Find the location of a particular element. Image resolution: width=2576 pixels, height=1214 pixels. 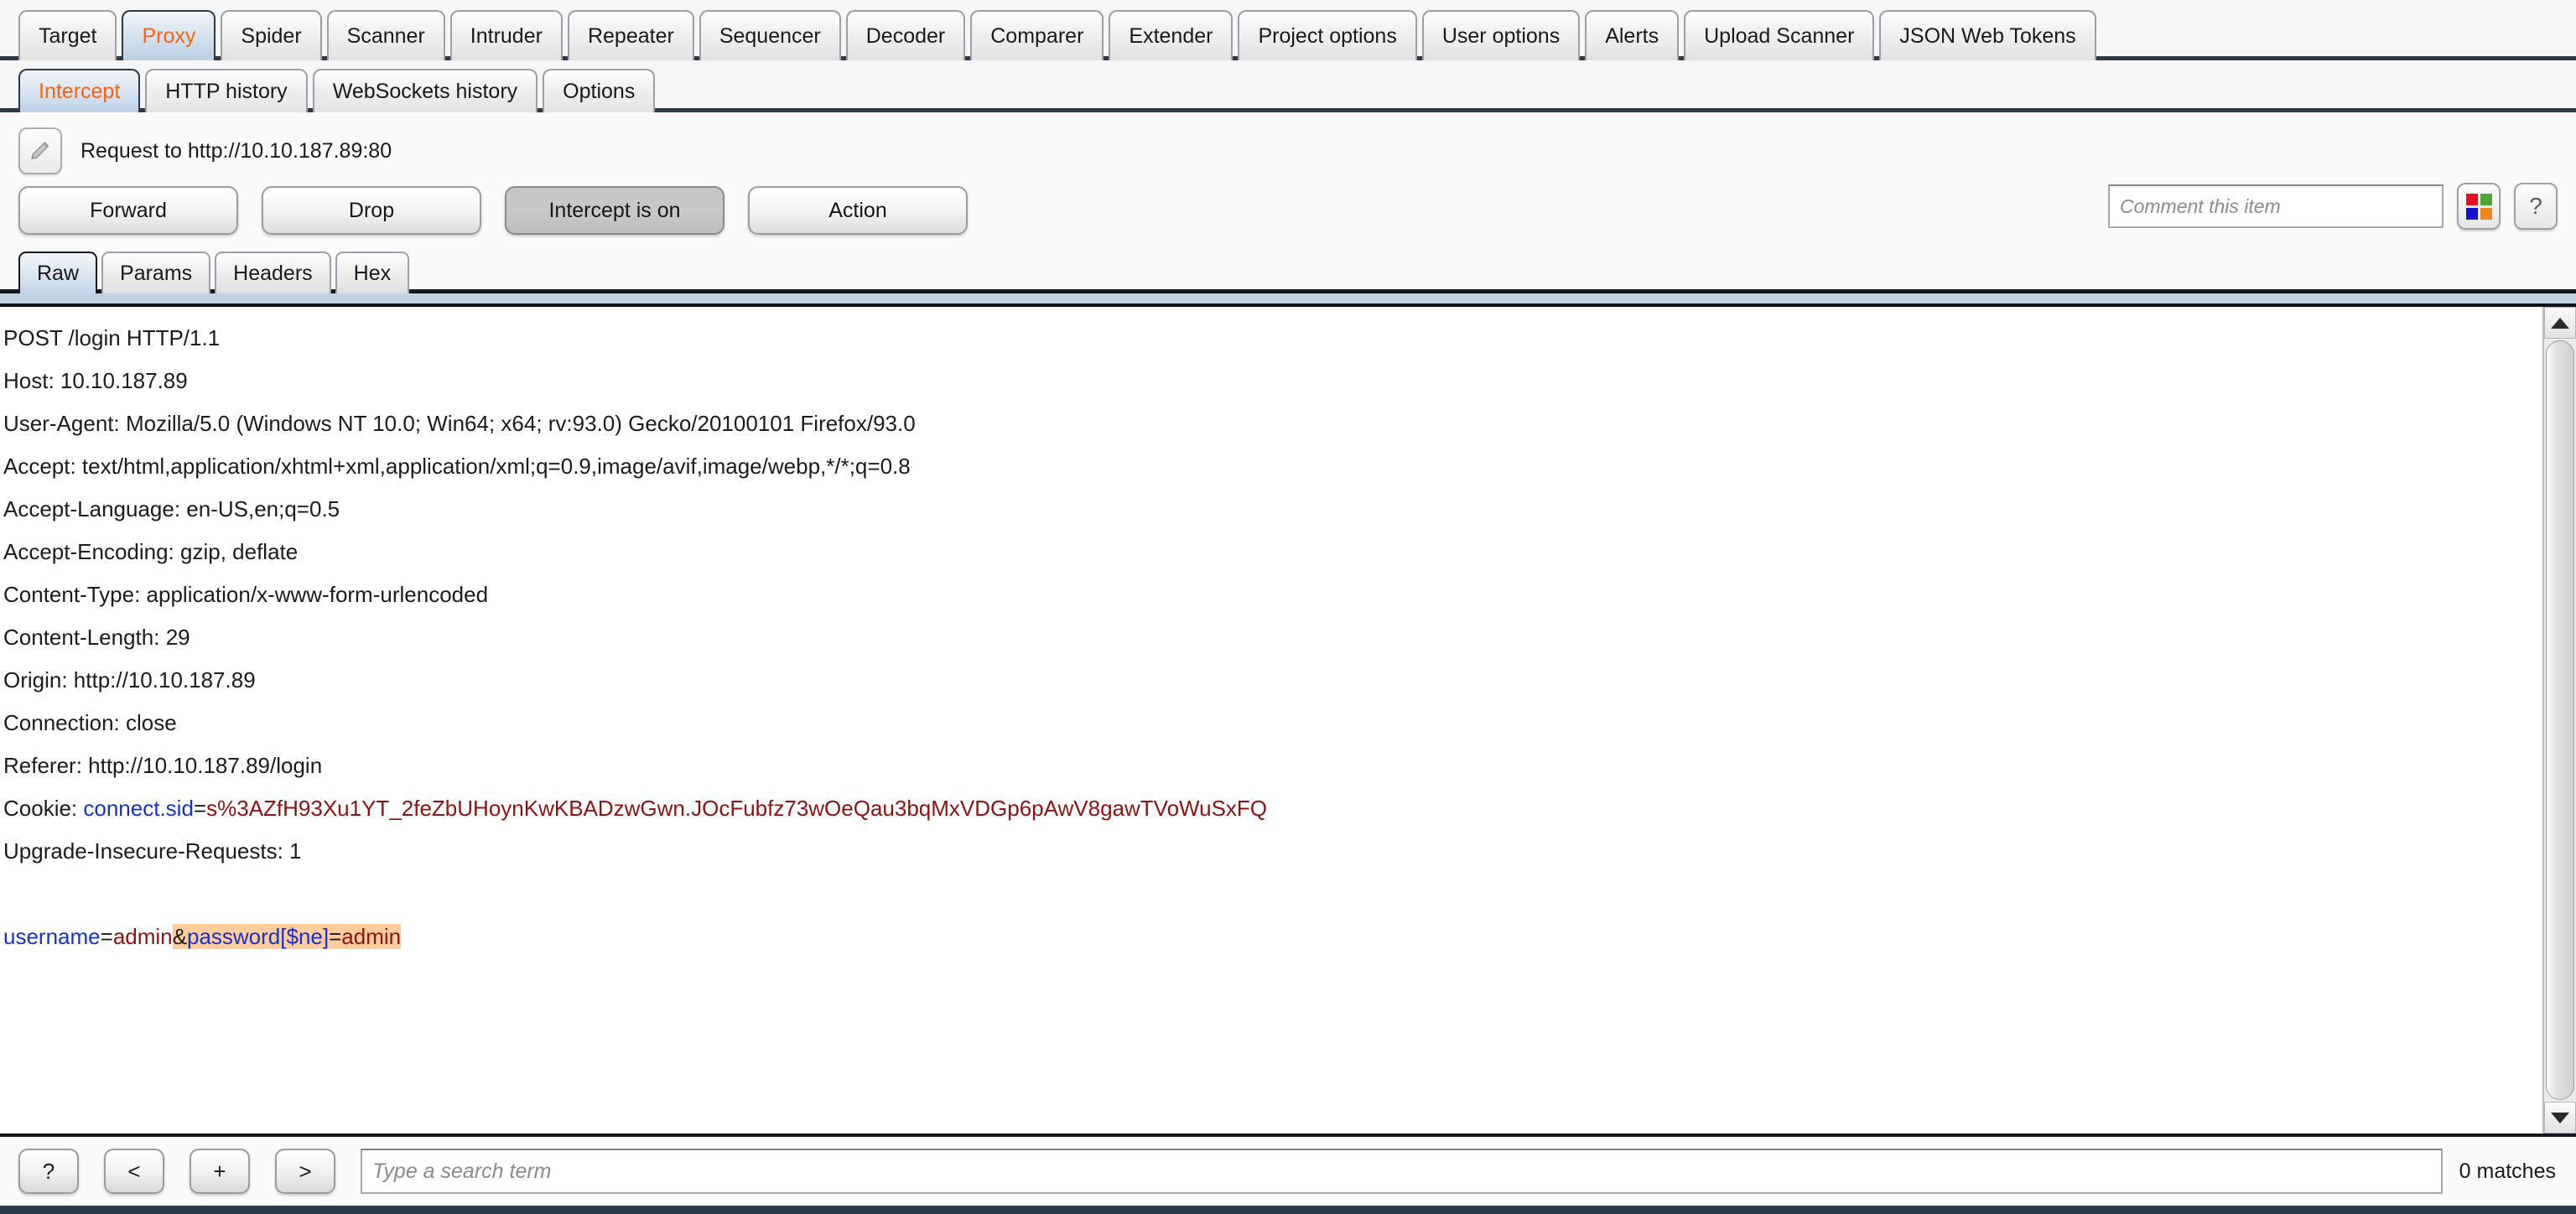

request-token: = is located at coordinates (335, 937).